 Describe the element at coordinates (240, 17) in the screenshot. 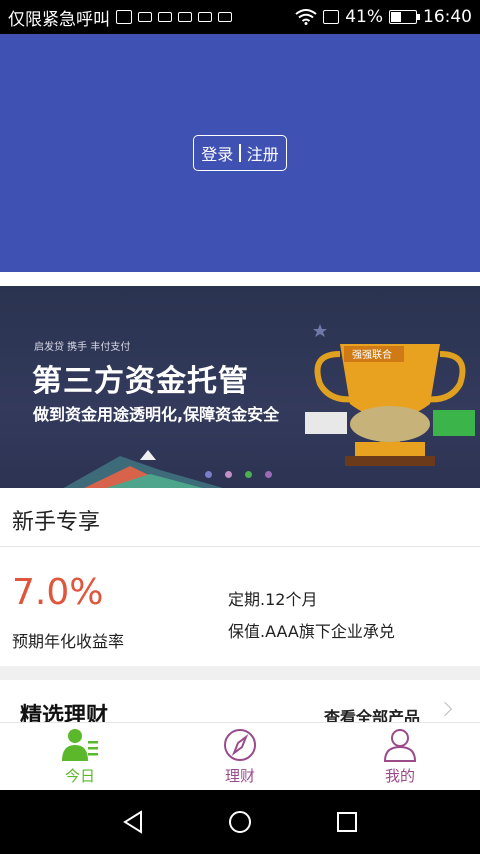

I see `status-bar: 仅限紧急呼叫 41% 16:40` at that location.